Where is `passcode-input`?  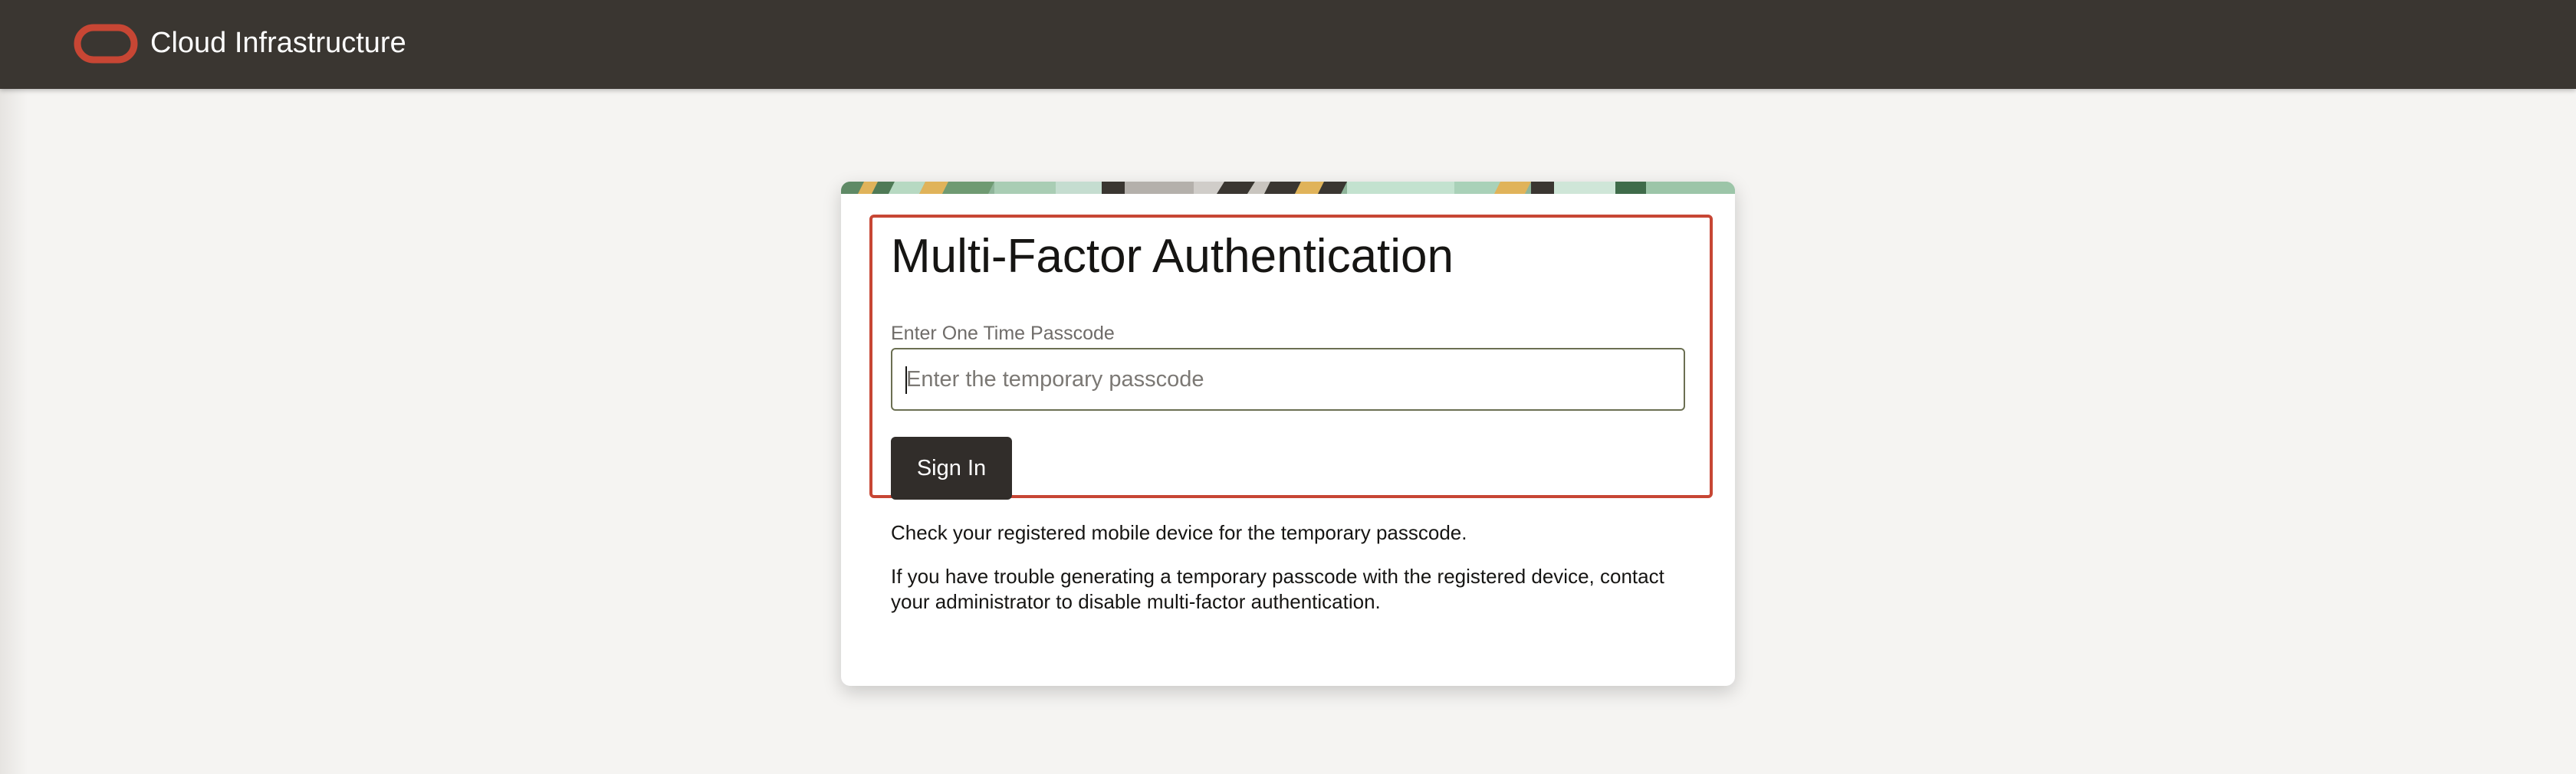 passcode-input is located at coordinates (1288, 379).